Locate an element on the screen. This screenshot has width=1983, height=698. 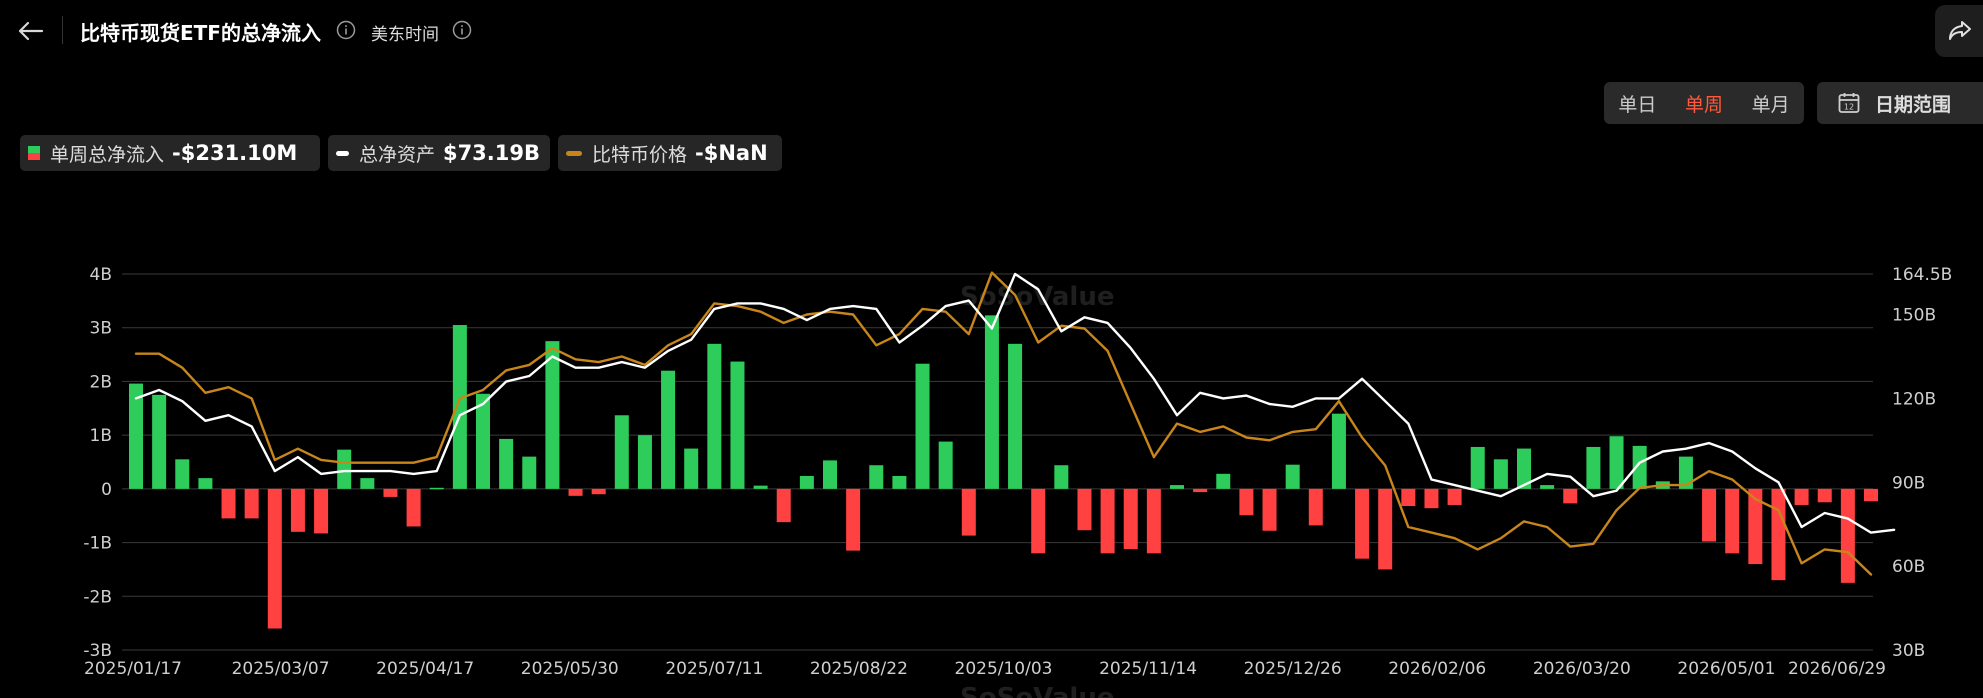
x-tick: 2025/03/07 is located at coordinates (281, 669).